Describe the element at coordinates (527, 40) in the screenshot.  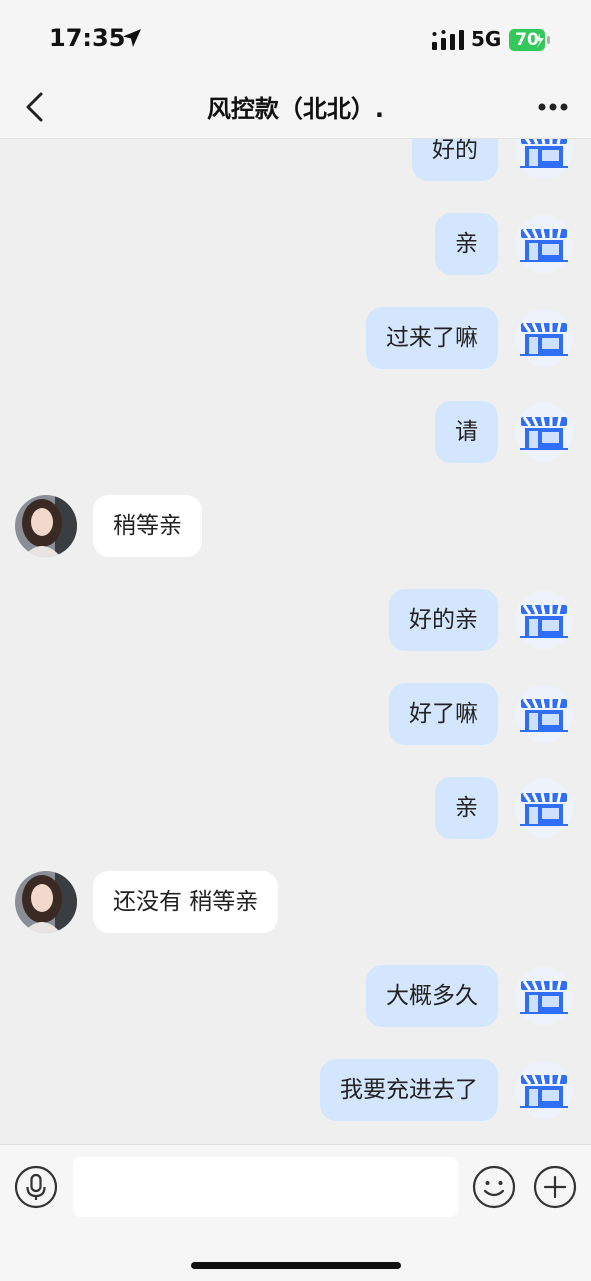
I see `battery-level: 70` at that location.